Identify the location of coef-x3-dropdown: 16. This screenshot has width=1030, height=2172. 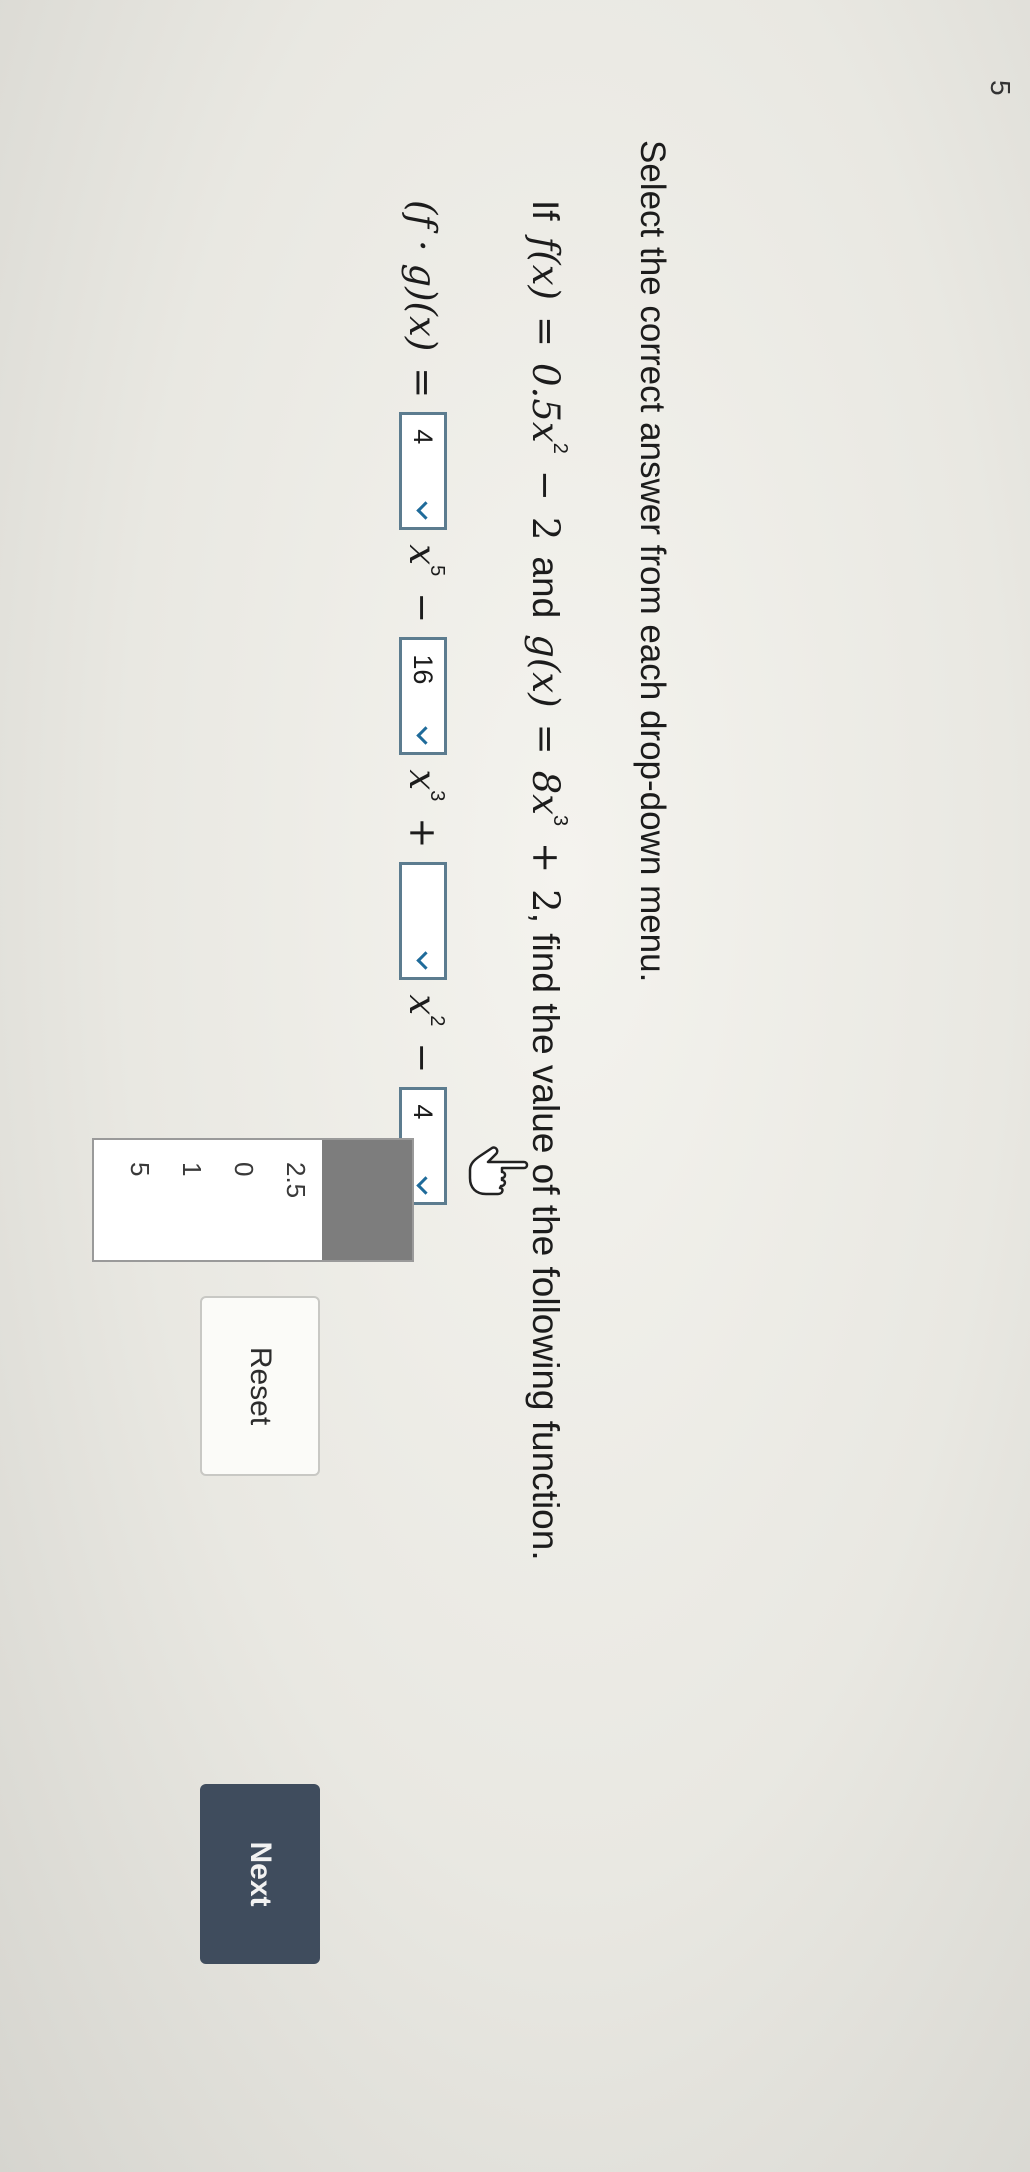
(423, 696).